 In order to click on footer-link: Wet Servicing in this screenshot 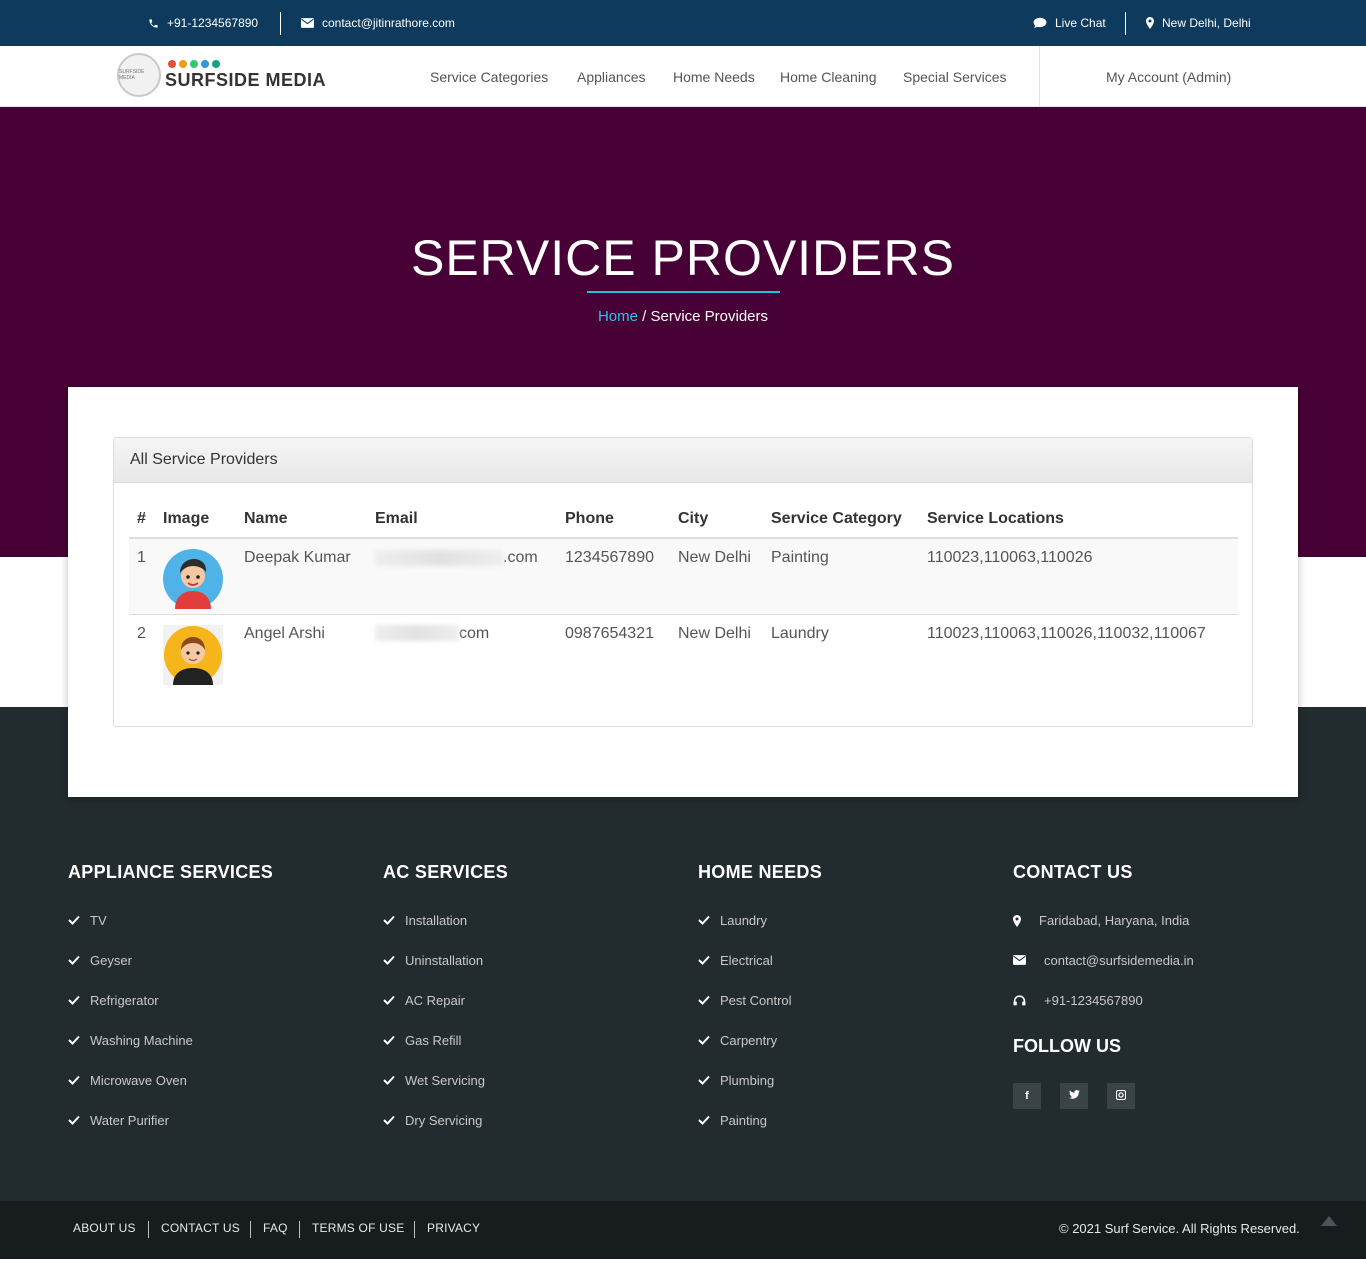, I will do `click(445, 1093)`.